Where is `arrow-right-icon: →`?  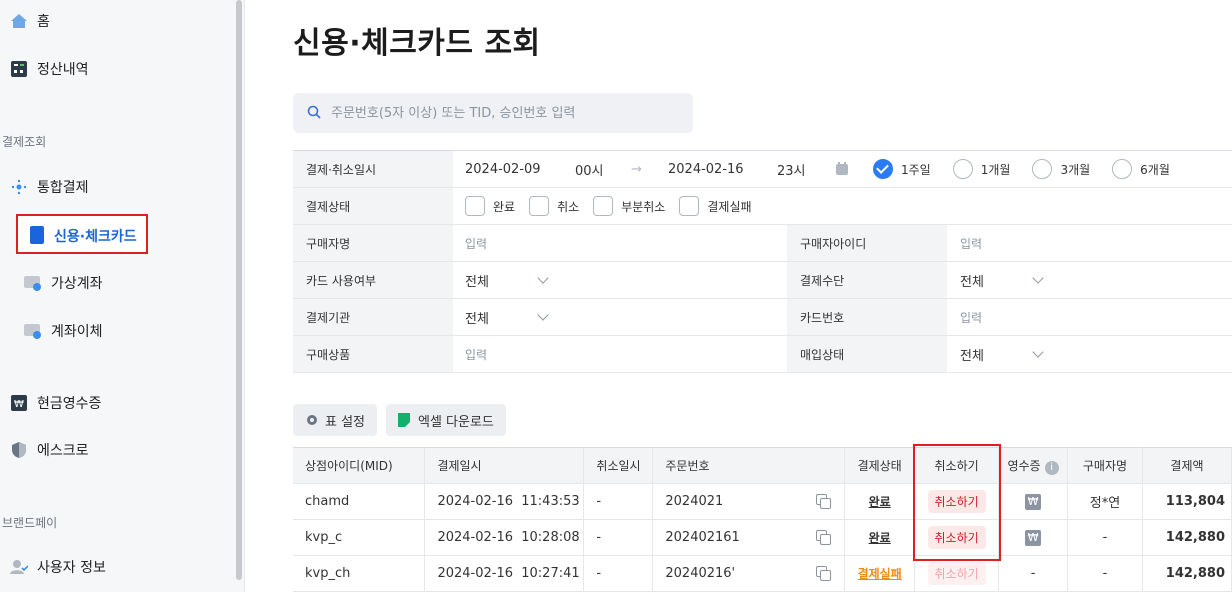 arrow-right-icon: → is located at coordinates (636, 169).